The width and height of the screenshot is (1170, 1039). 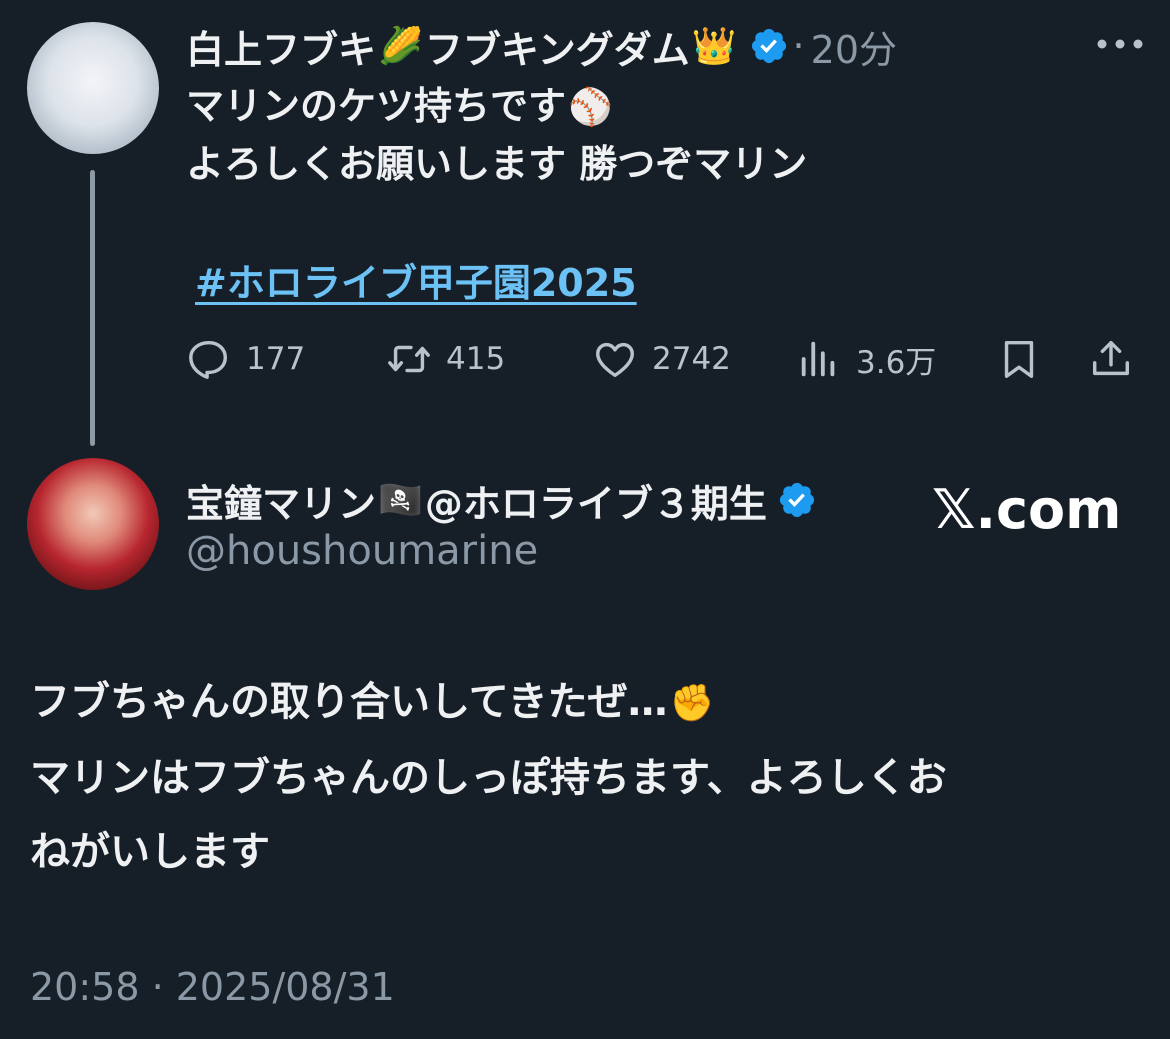 What do you see at coordinates (854, 46) in the screenshot?
I see `tweet1-time: 20分` at bounding box center [854, 46].